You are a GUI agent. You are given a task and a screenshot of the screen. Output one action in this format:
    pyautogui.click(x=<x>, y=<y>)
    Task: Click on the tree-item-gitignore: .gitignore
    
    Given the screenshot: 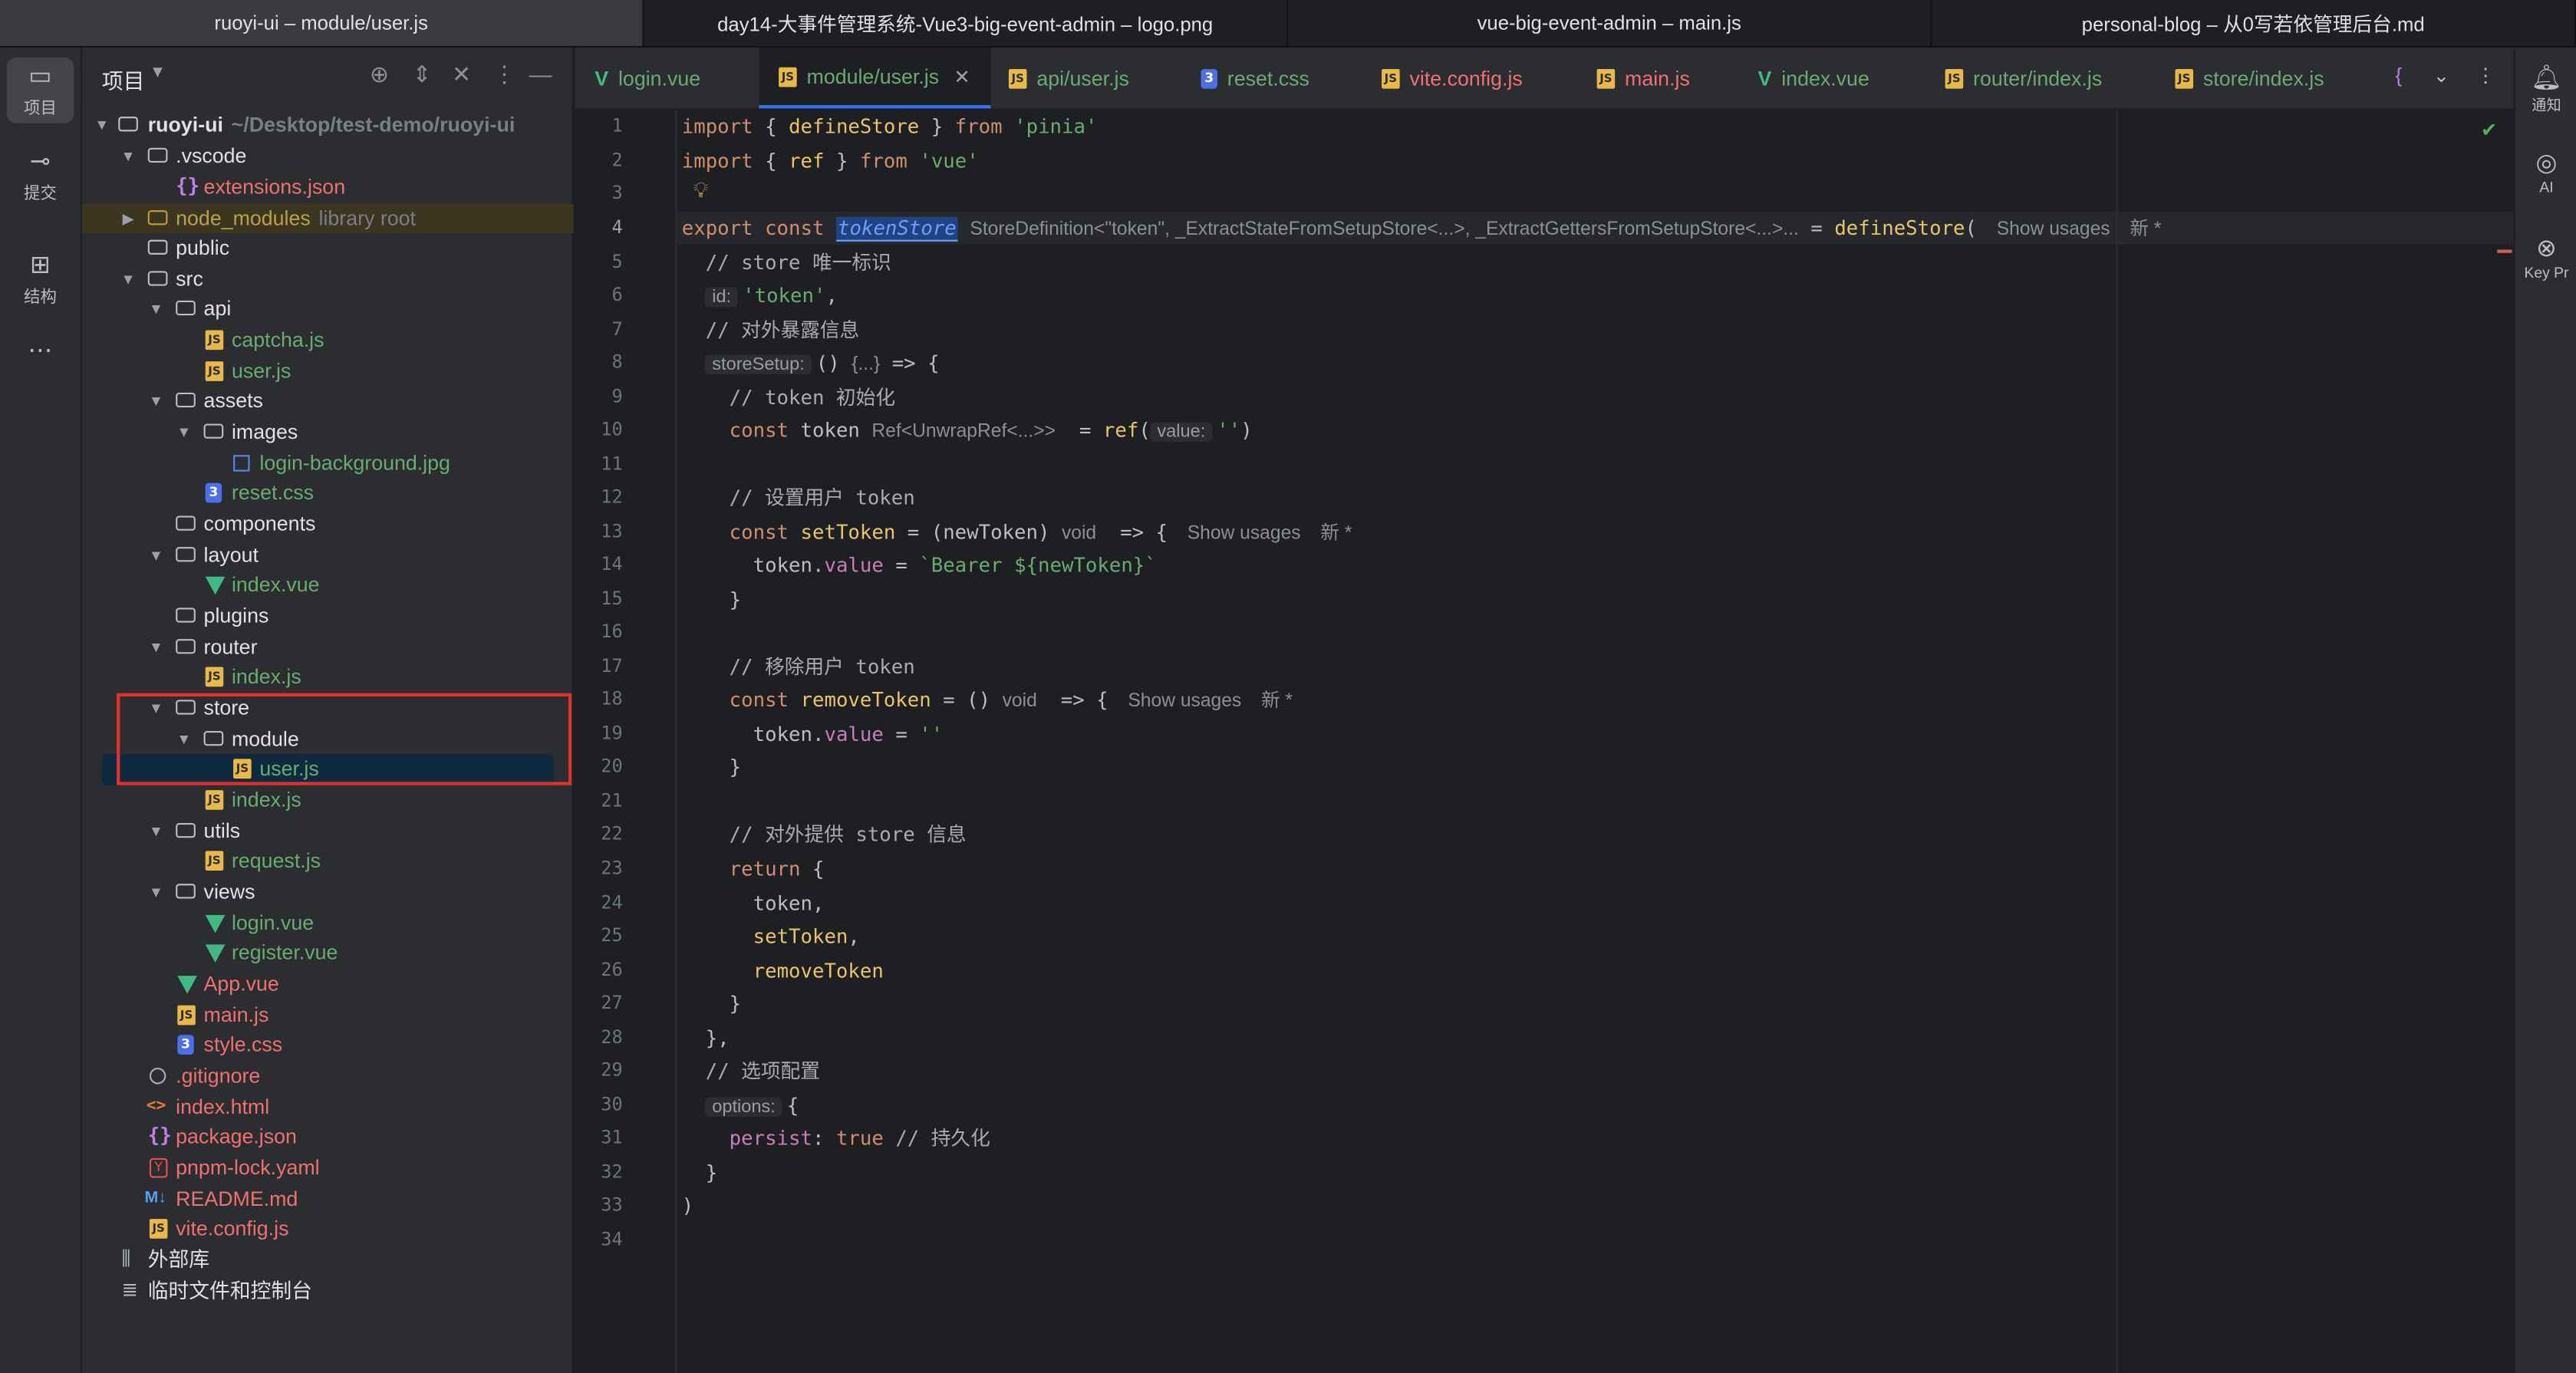 What is the action you would take?
    pyautogui.click(x=327, y=1076)
    